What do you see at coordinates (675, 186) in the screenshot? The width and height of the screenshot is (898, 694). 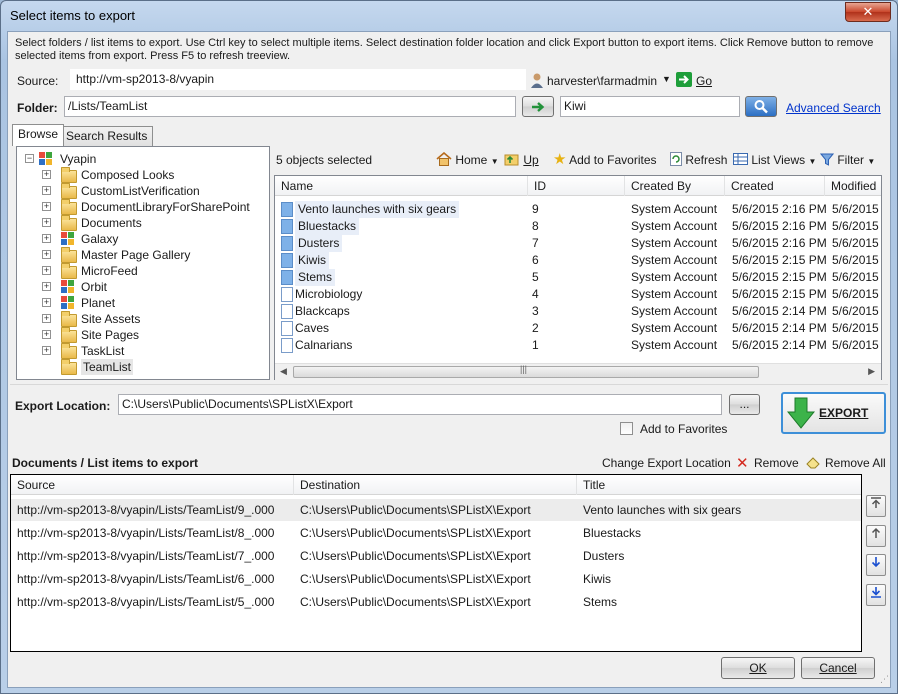 I see `column-header-created-by: Created By` at bounding box center [675, 186].